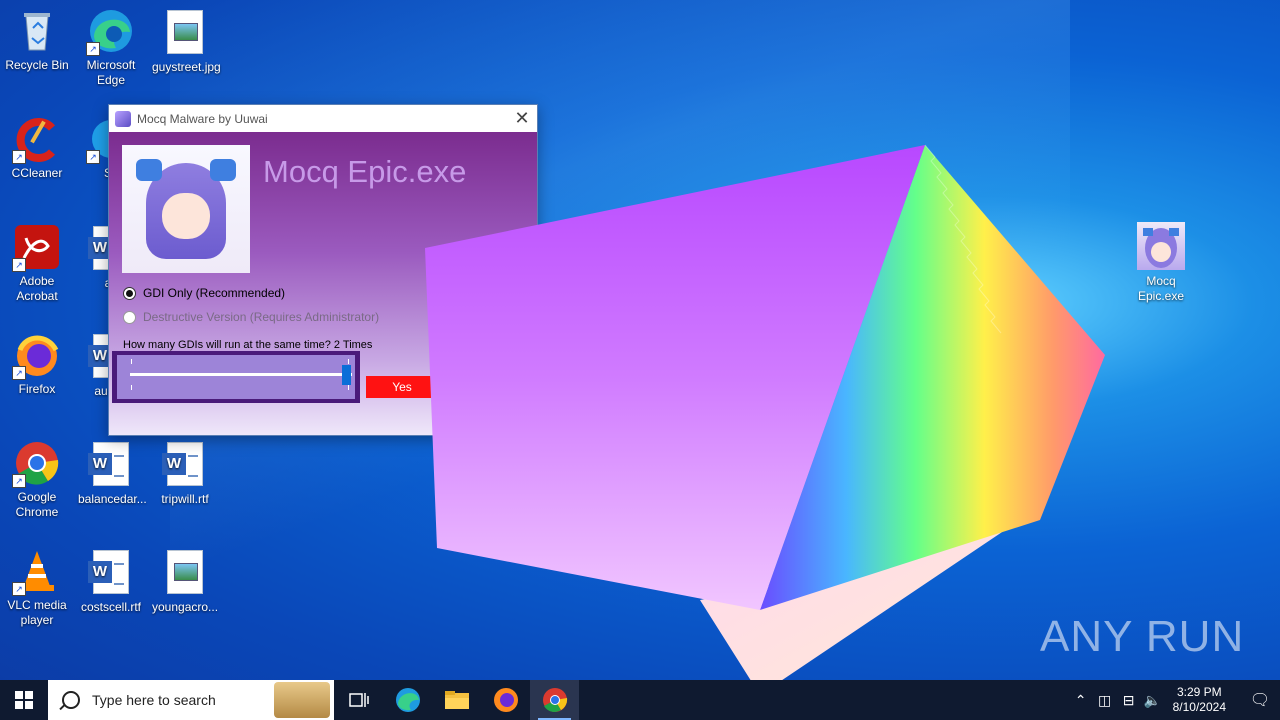  I want to click on search-highlight-lion-icon, so click(302, 700).